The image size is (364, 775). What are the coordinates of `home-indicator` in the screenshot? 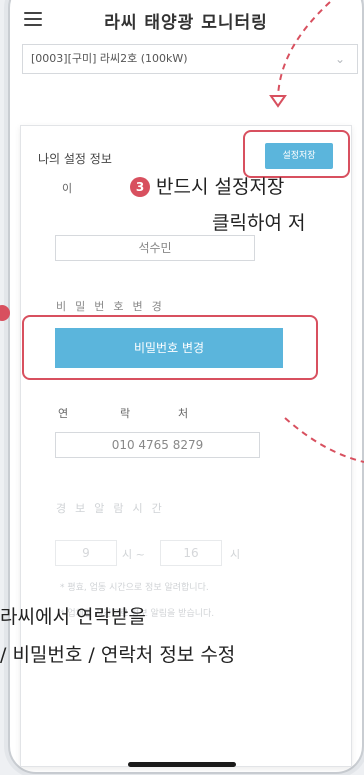 It's located at (182, 764).